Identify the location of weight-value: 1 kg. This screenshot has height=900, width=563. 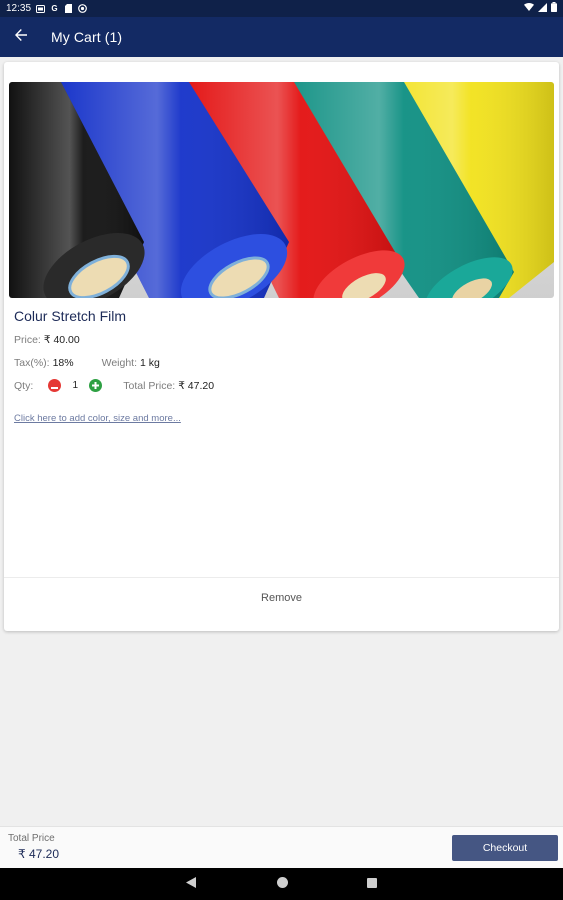
(150, 363).